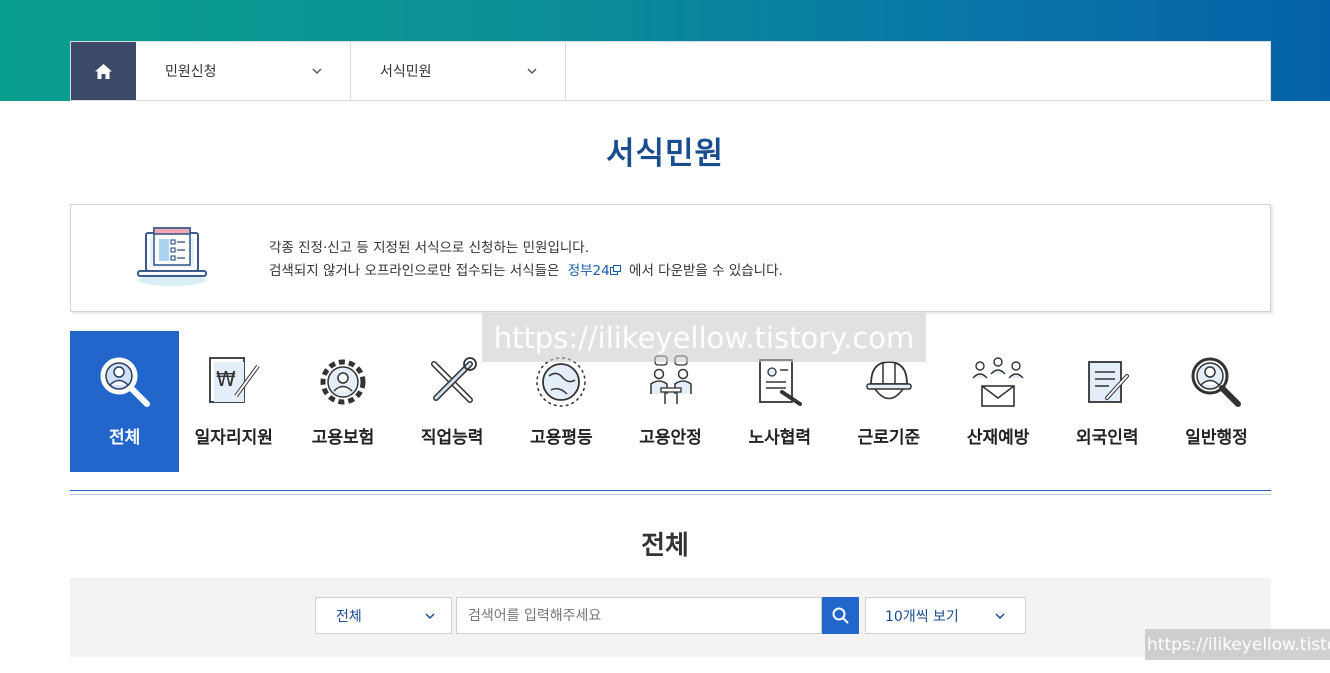 Image resolution: width=1330 pixels, height=673 pixels. Describe the element at coordinates (343, 382) in the screenshot. I see `gear-person-icon` at that location.